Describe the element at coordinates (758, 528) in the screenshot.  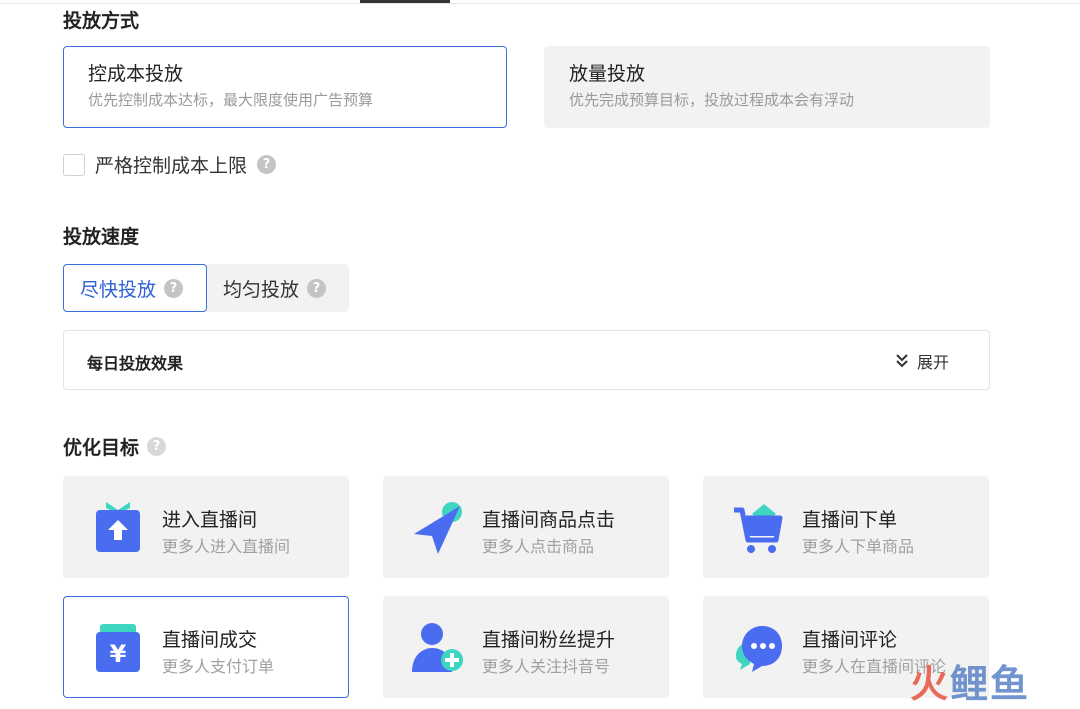
I see `cart-icon` at that location.